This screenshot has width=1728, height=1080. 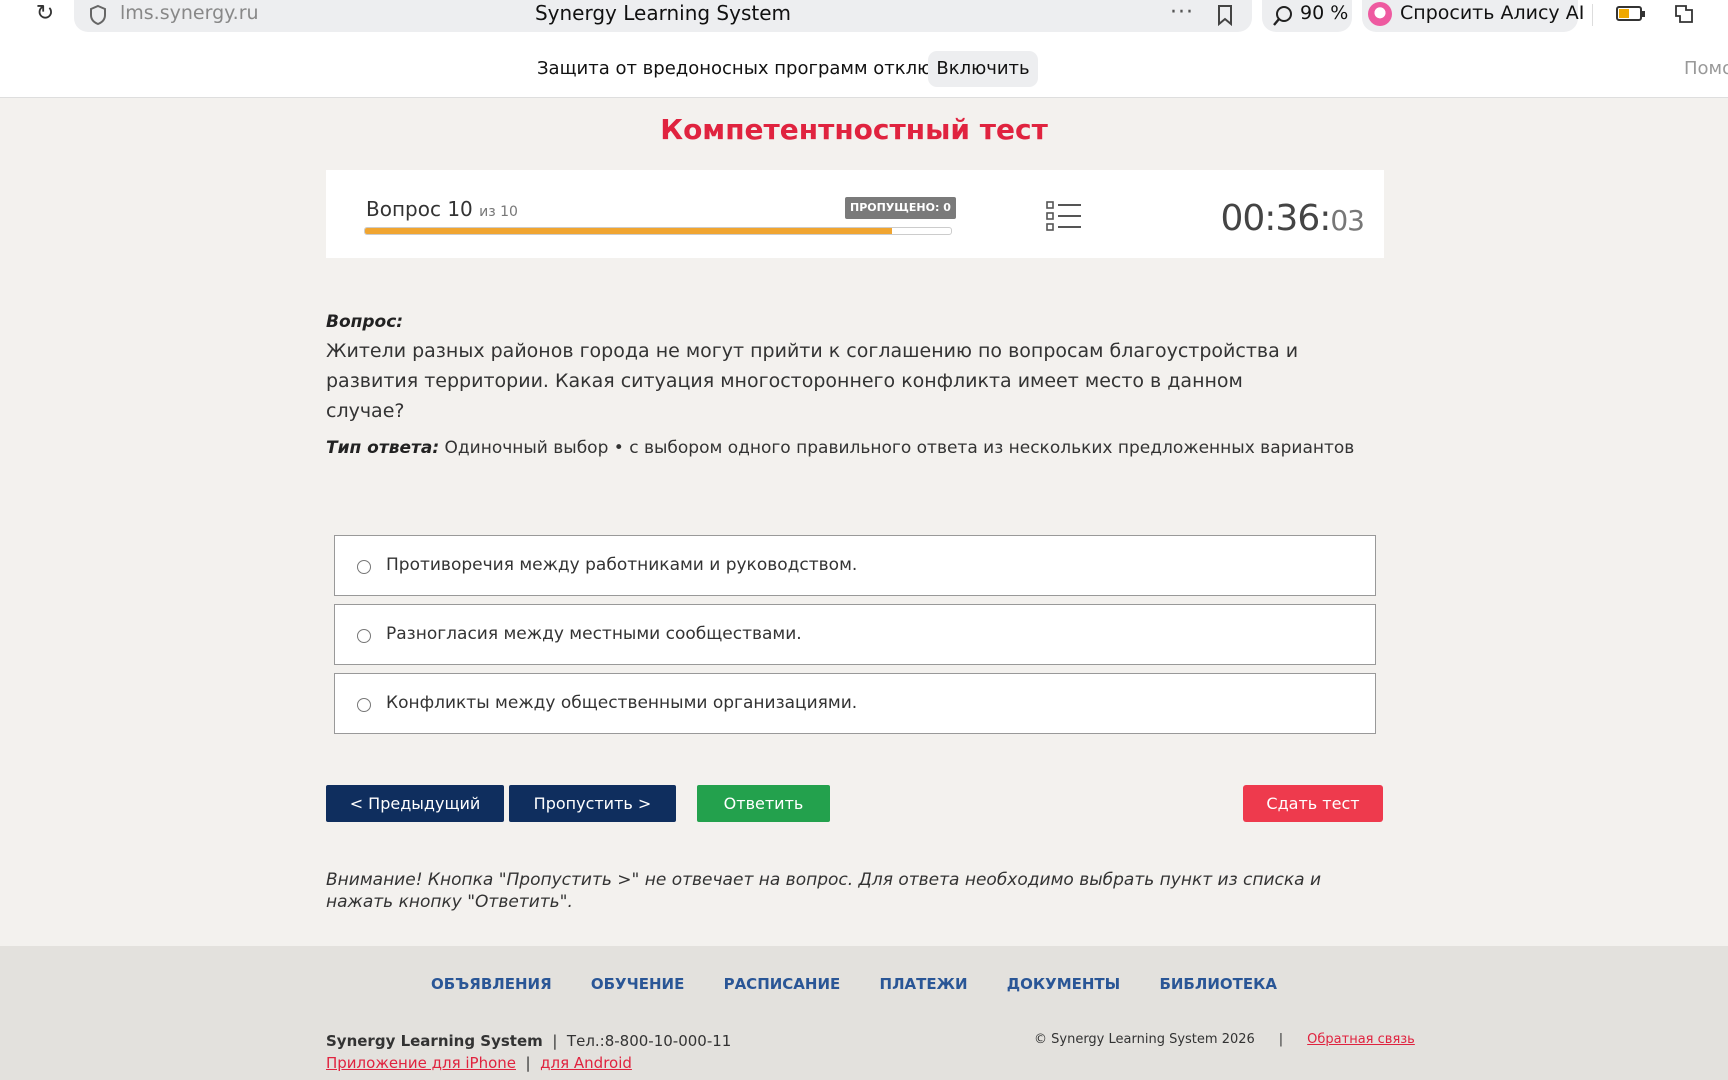 What do you see at coordinates (498, 212) in the screenshot?
I see `question-total: из 10` at bounding box center [498, 212].